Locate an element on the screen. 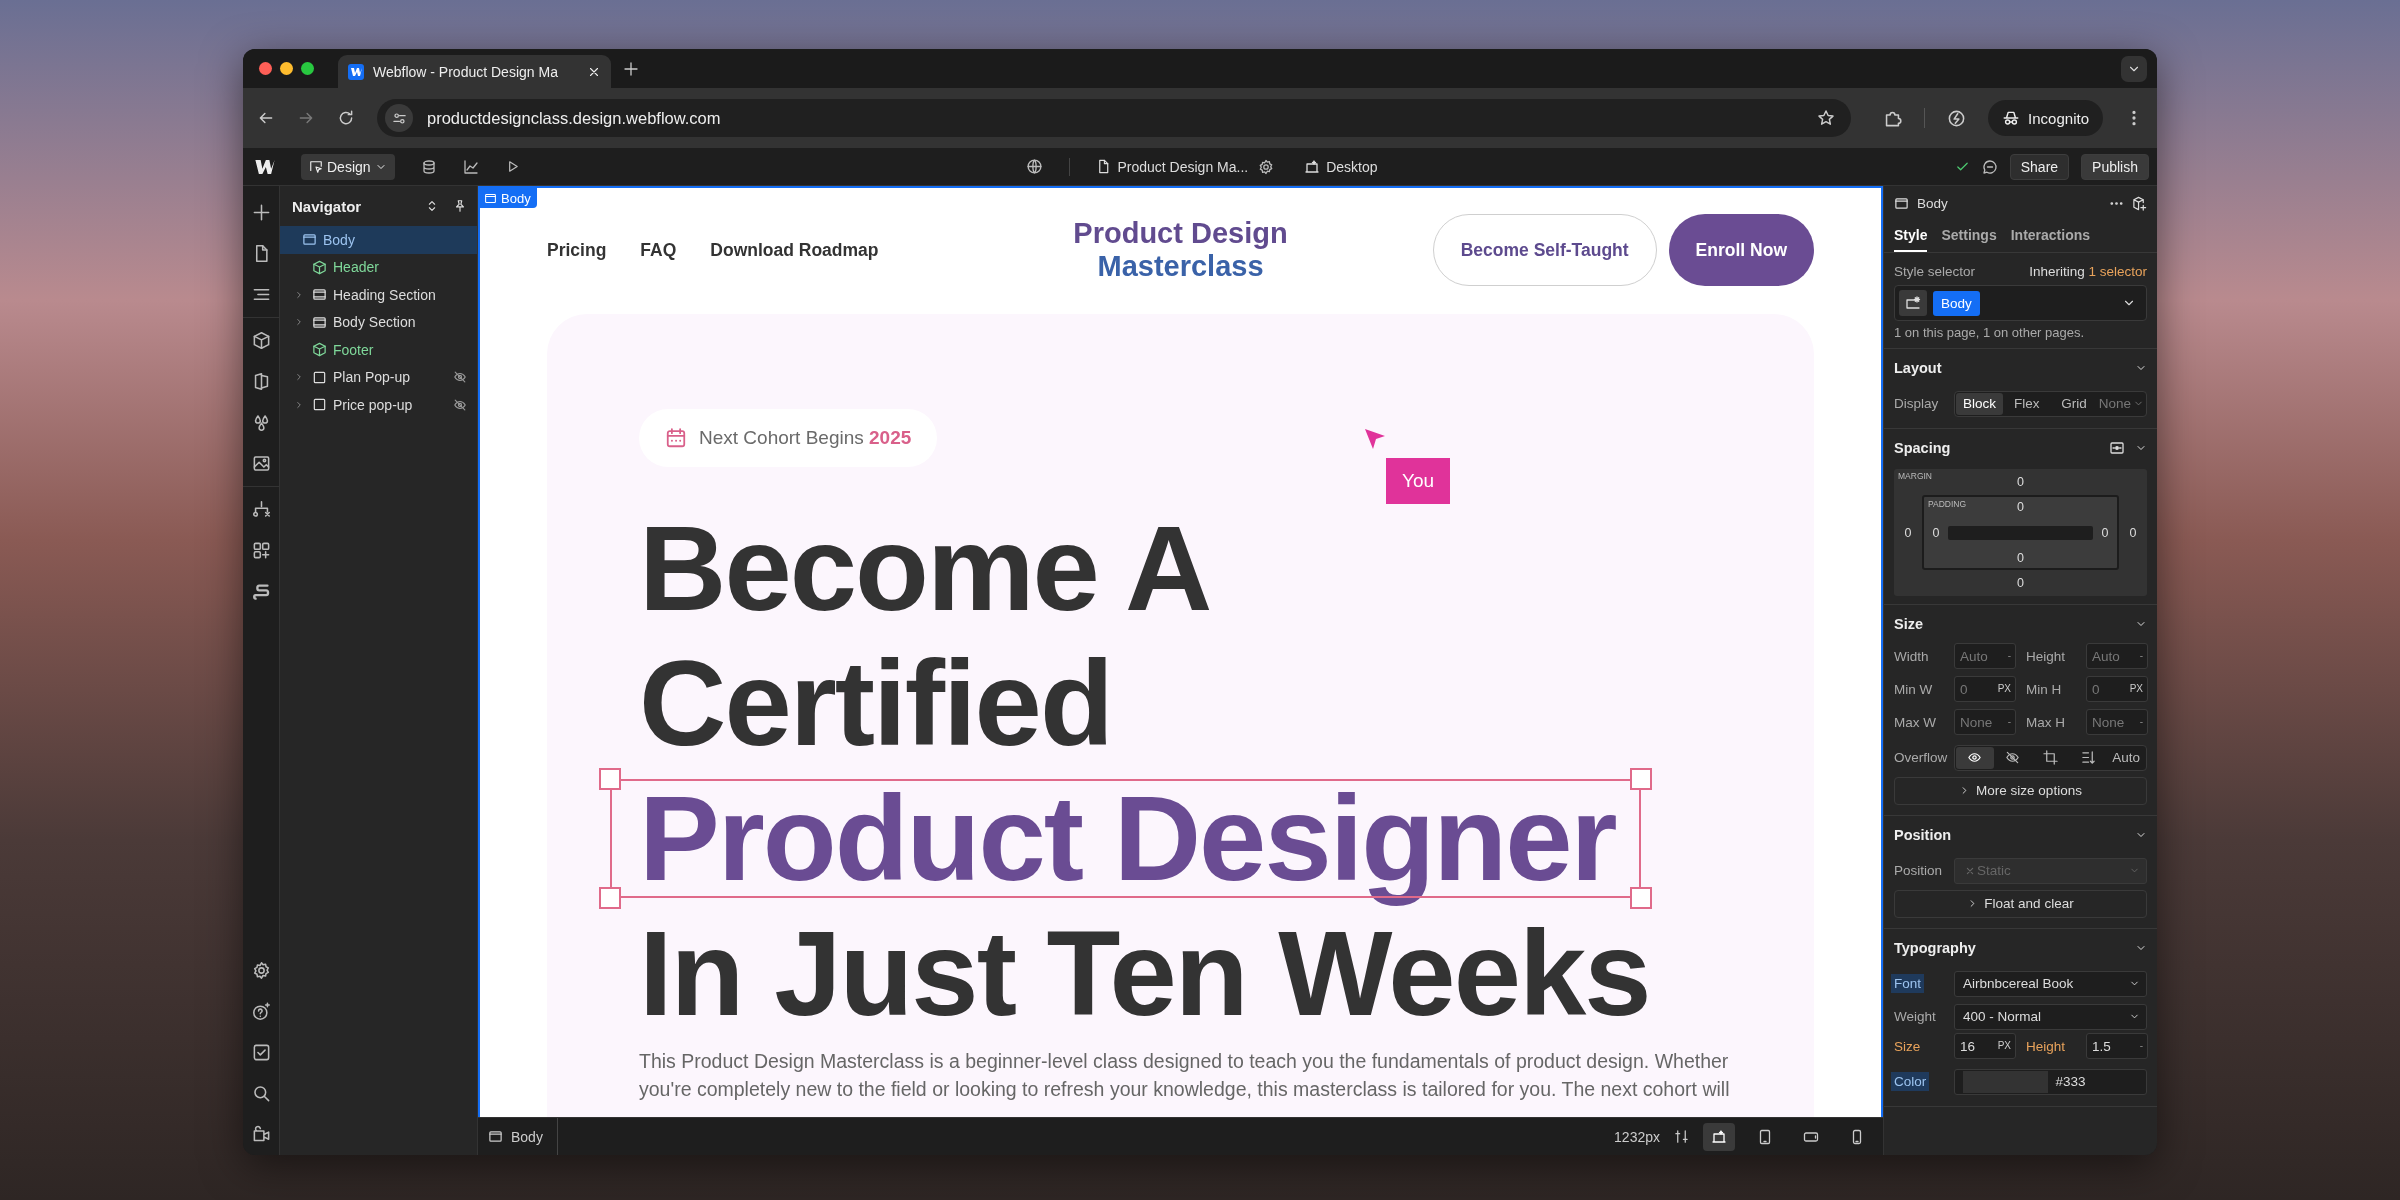 This screenshot has height=1200, width=2400. hidden-icon is located at coordinates (2013, 757).